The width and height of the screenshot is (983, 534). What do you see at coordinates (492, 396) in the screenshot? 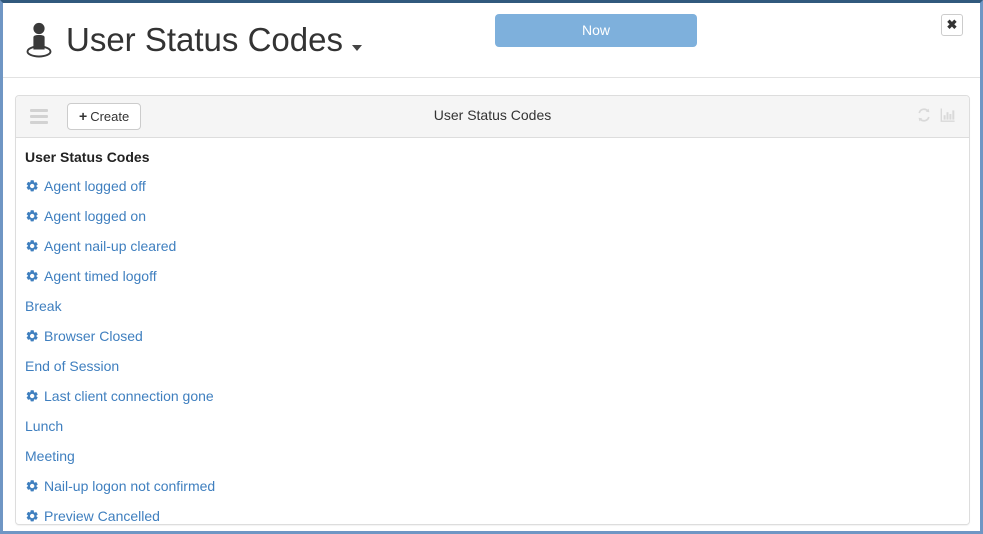
I see `list-item: Last client connection gone` at bounding box center [492, 396].